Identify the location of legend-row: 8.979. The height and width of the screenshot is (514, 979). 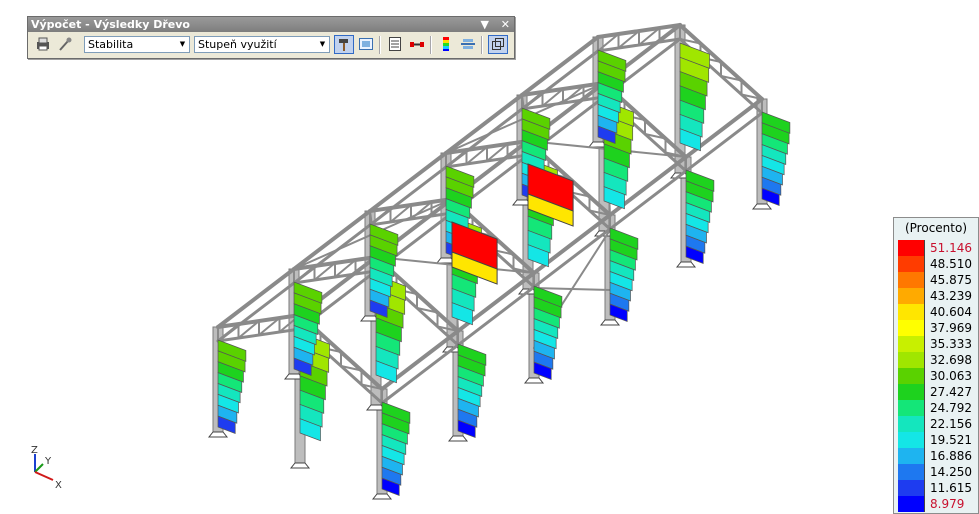
(937, 504).